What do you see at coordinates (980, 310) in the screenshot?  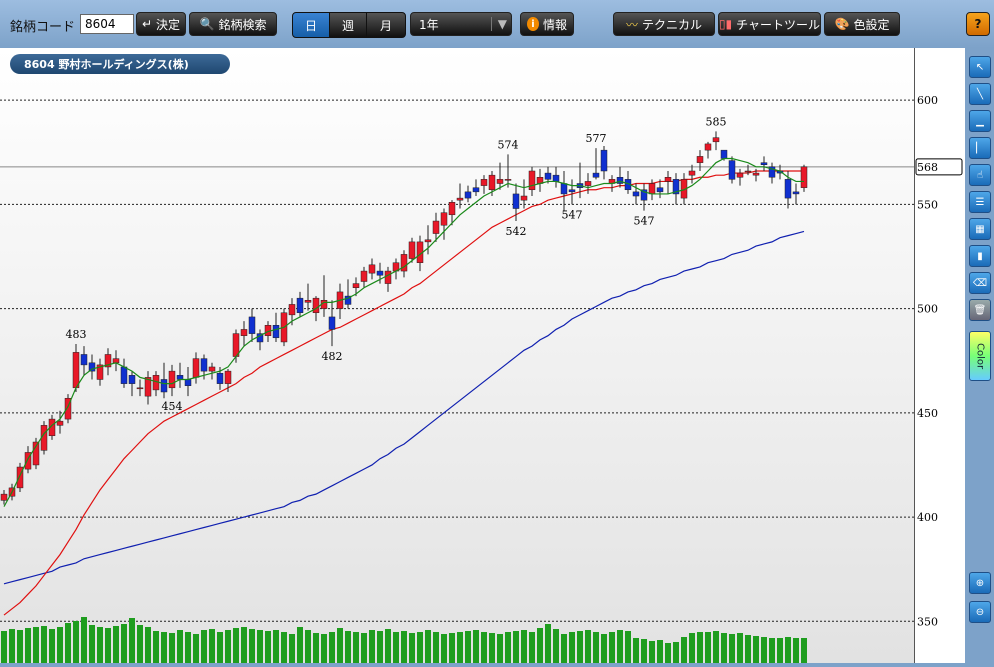 I see `trash-icon: 🗑` at bounding box center [980, 310].